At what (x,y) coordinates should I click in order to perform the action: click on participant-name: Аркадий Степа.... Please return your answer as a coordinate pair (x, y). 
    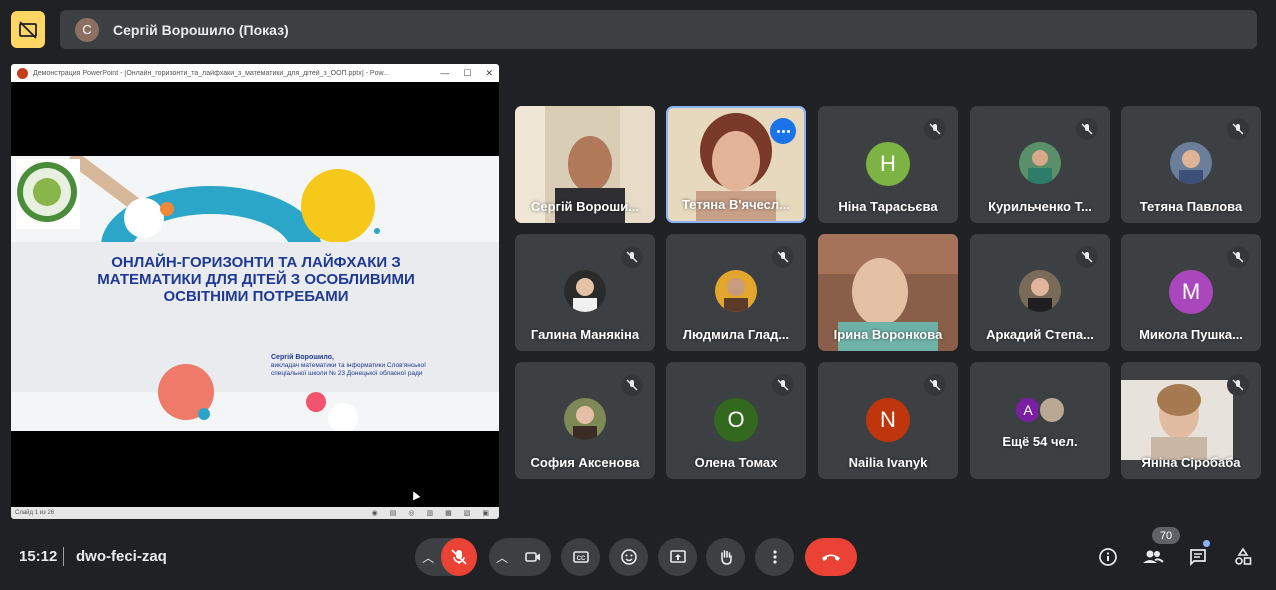
    Looking at the image, I should click on (1040, 334).